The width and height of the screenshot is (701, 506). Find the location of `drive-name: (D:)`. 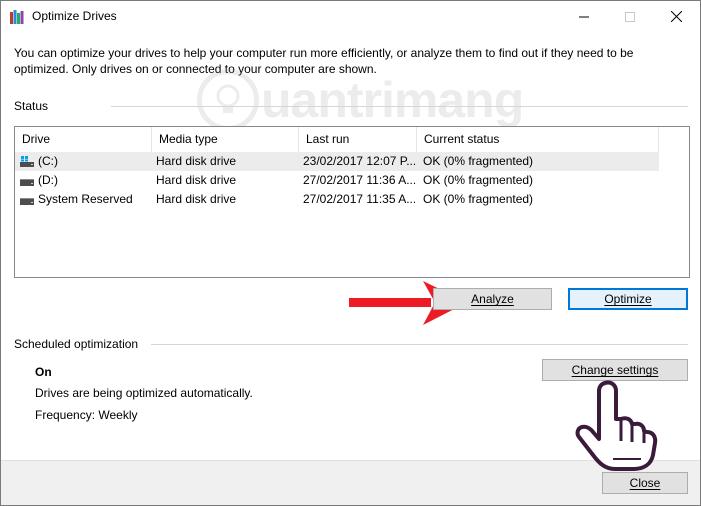

drive-name: (D:) is located at coordinates (48, 180).